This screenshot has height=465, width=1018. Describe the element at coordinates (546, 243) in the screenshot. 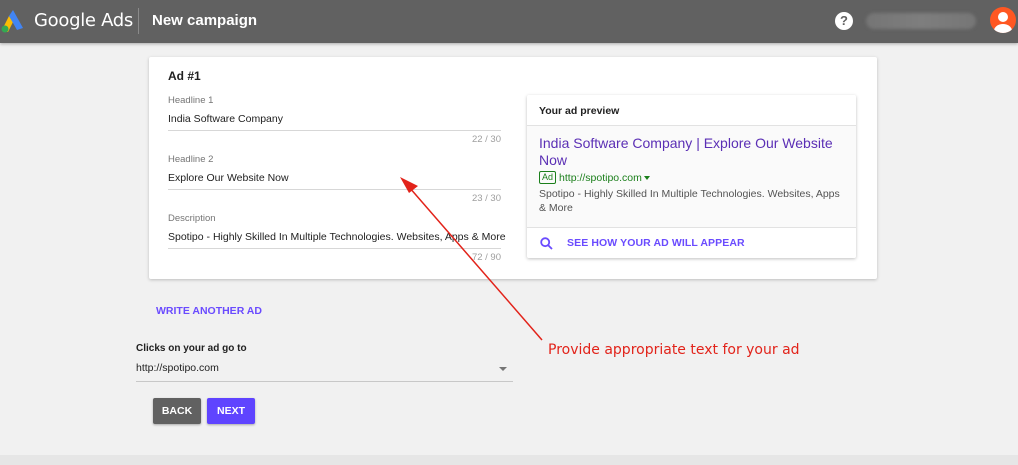

I see `search-icon` at that location.